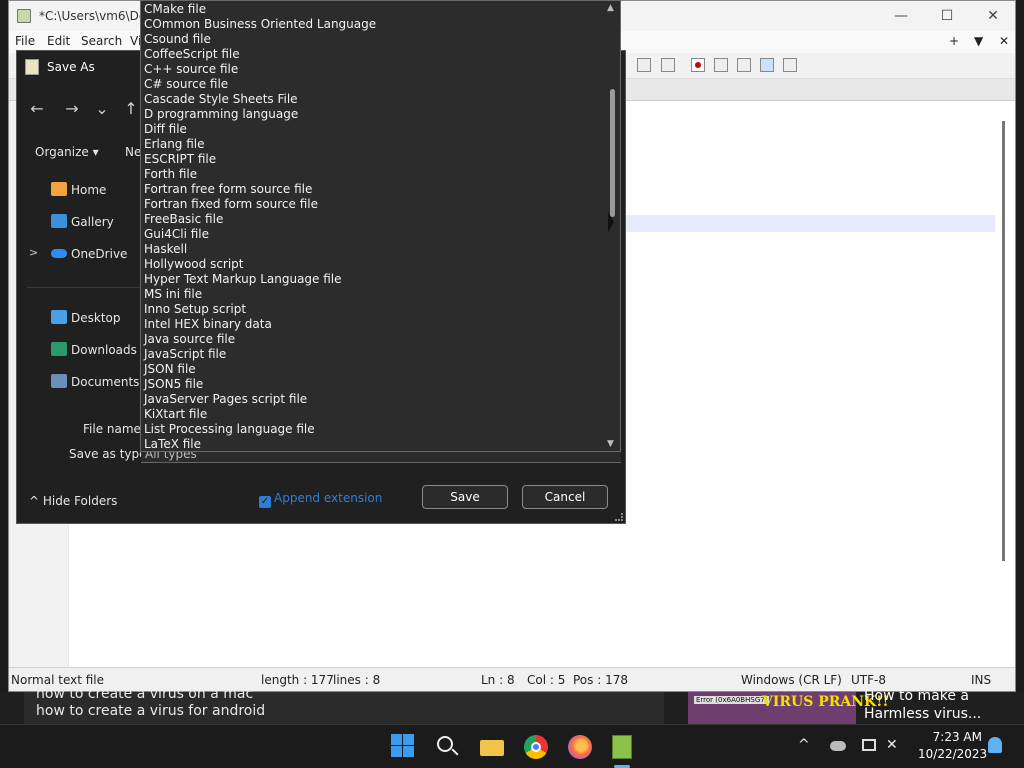 Image resolution: width=1024 pixels, height=768 pixels. I want to click on add-tab-icon: +, so click(954, 41).